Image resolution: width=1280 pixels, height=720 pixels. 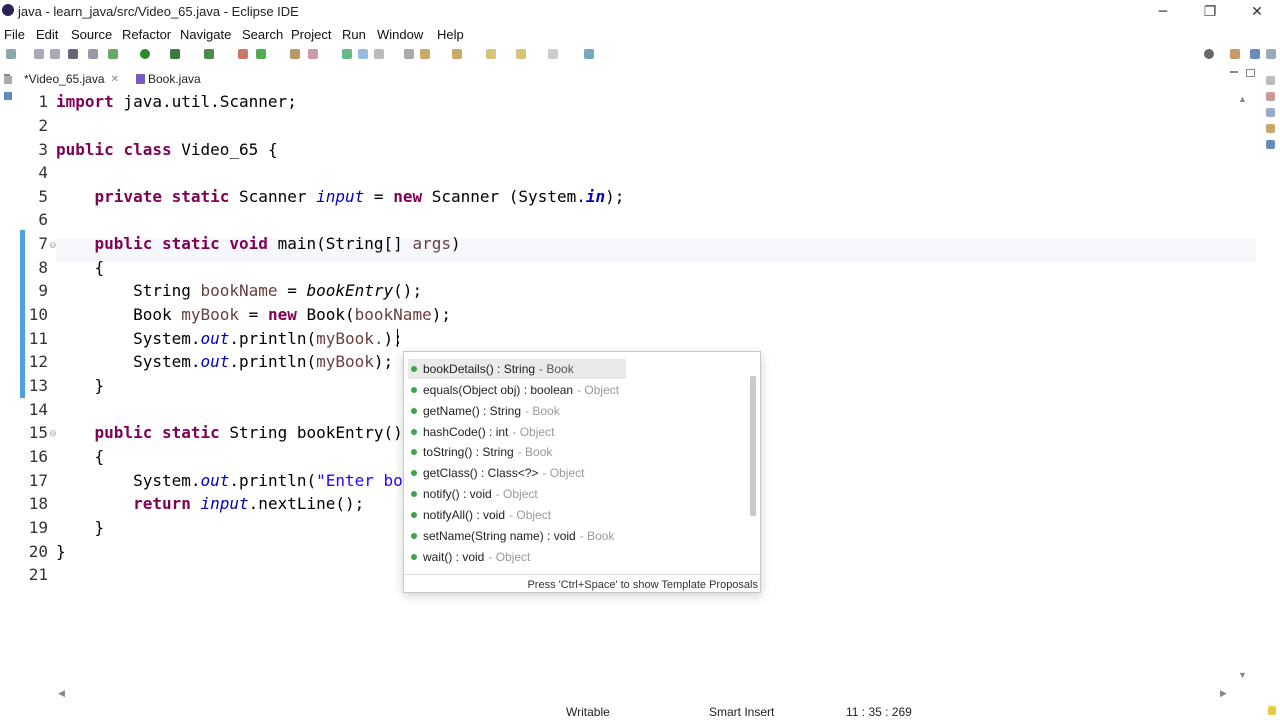 I want to click on open-perspective-icon, so click(x=1235, y=54).